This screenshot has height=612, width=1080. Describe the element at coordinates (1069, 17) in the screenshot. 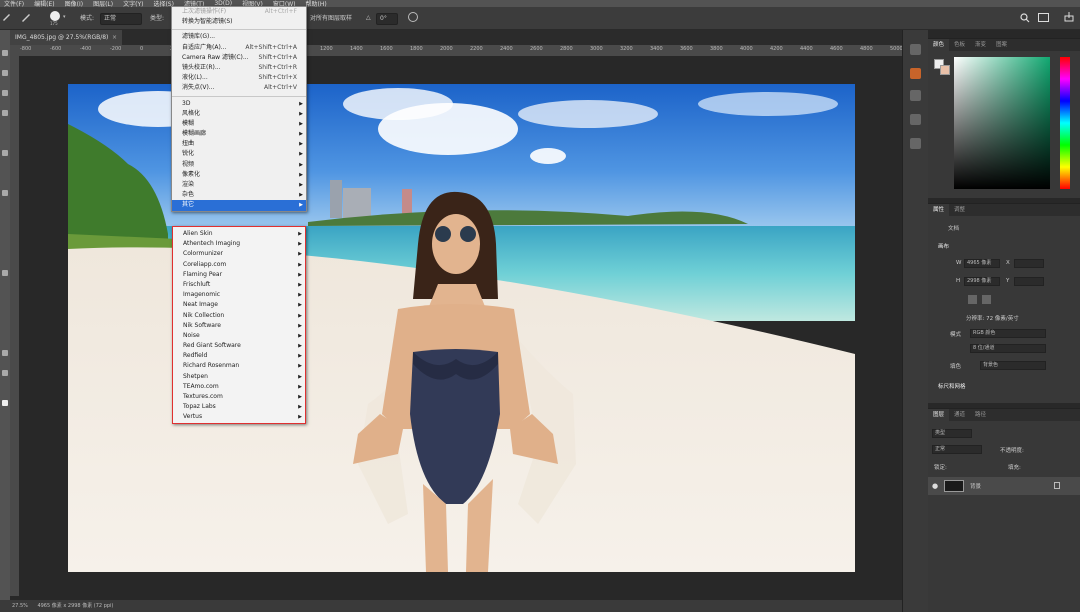

I see `share-icon` at that location.